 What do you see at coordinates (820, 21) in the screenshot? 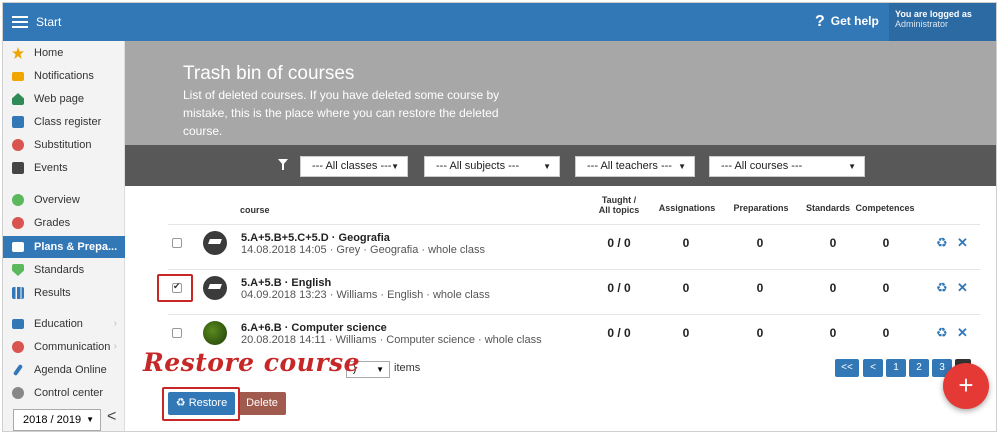
I see `question-icon: ?` at bounding box center [820, 21].